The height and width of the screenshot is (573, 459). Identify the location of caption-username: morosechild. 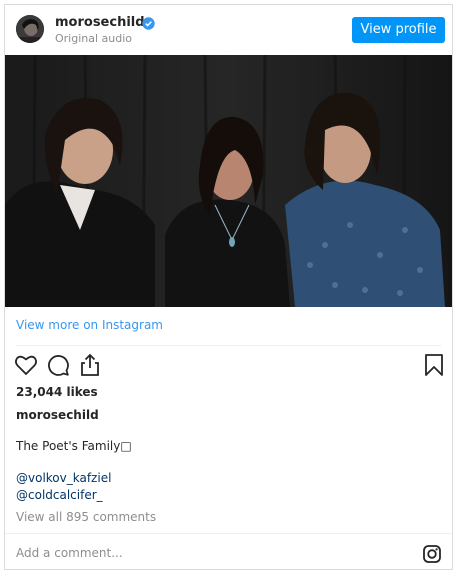
(57, 415).